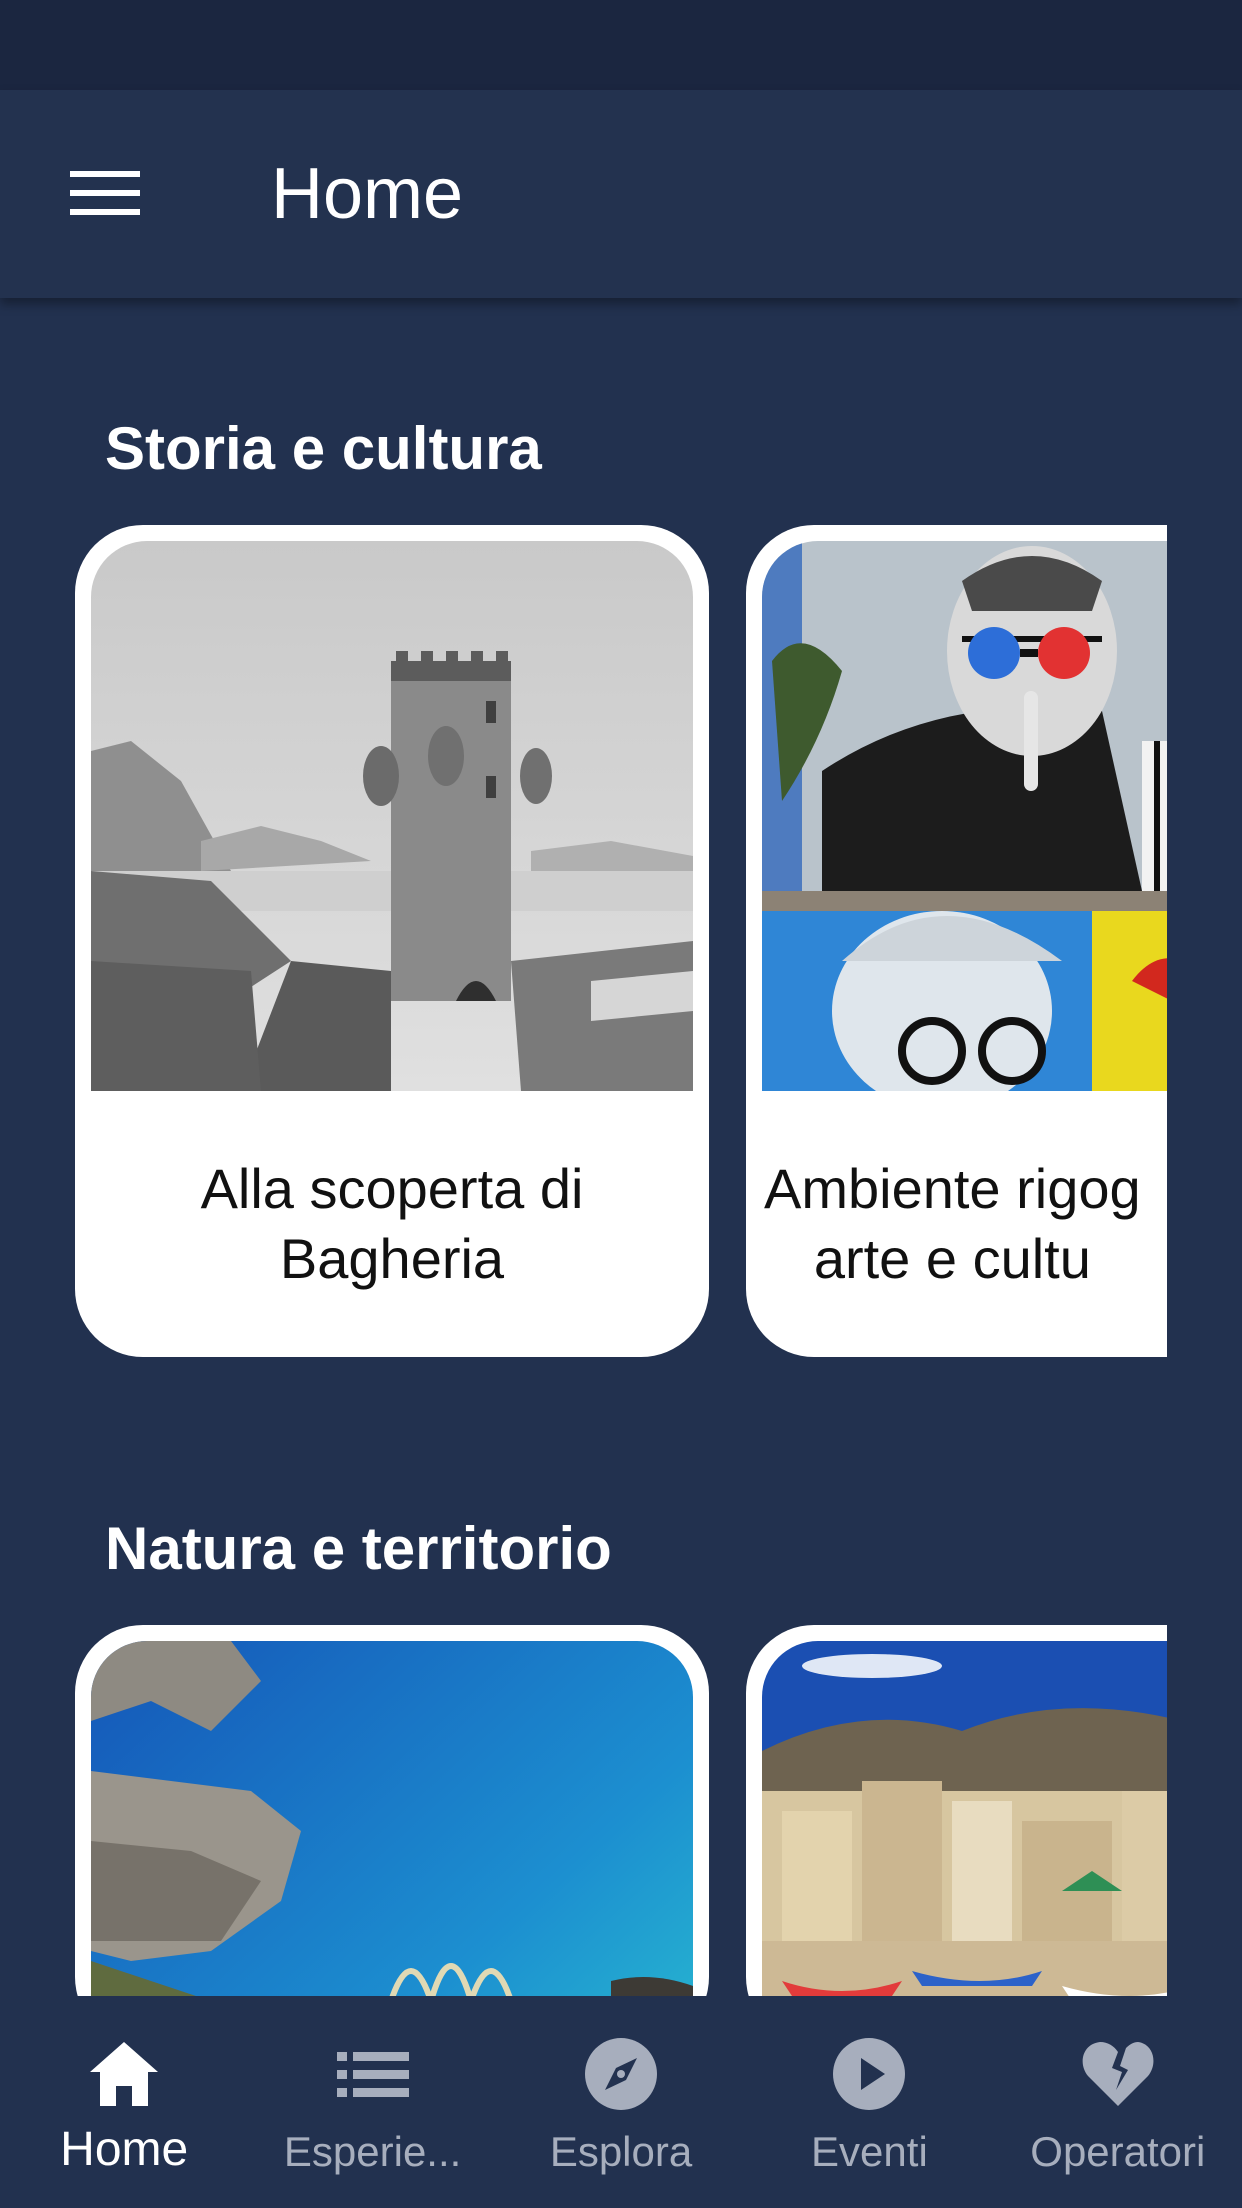 This screenshot has width=1242, height=2208. I want to click on nav-item-esplora: Esplora, so click(621, 2102).